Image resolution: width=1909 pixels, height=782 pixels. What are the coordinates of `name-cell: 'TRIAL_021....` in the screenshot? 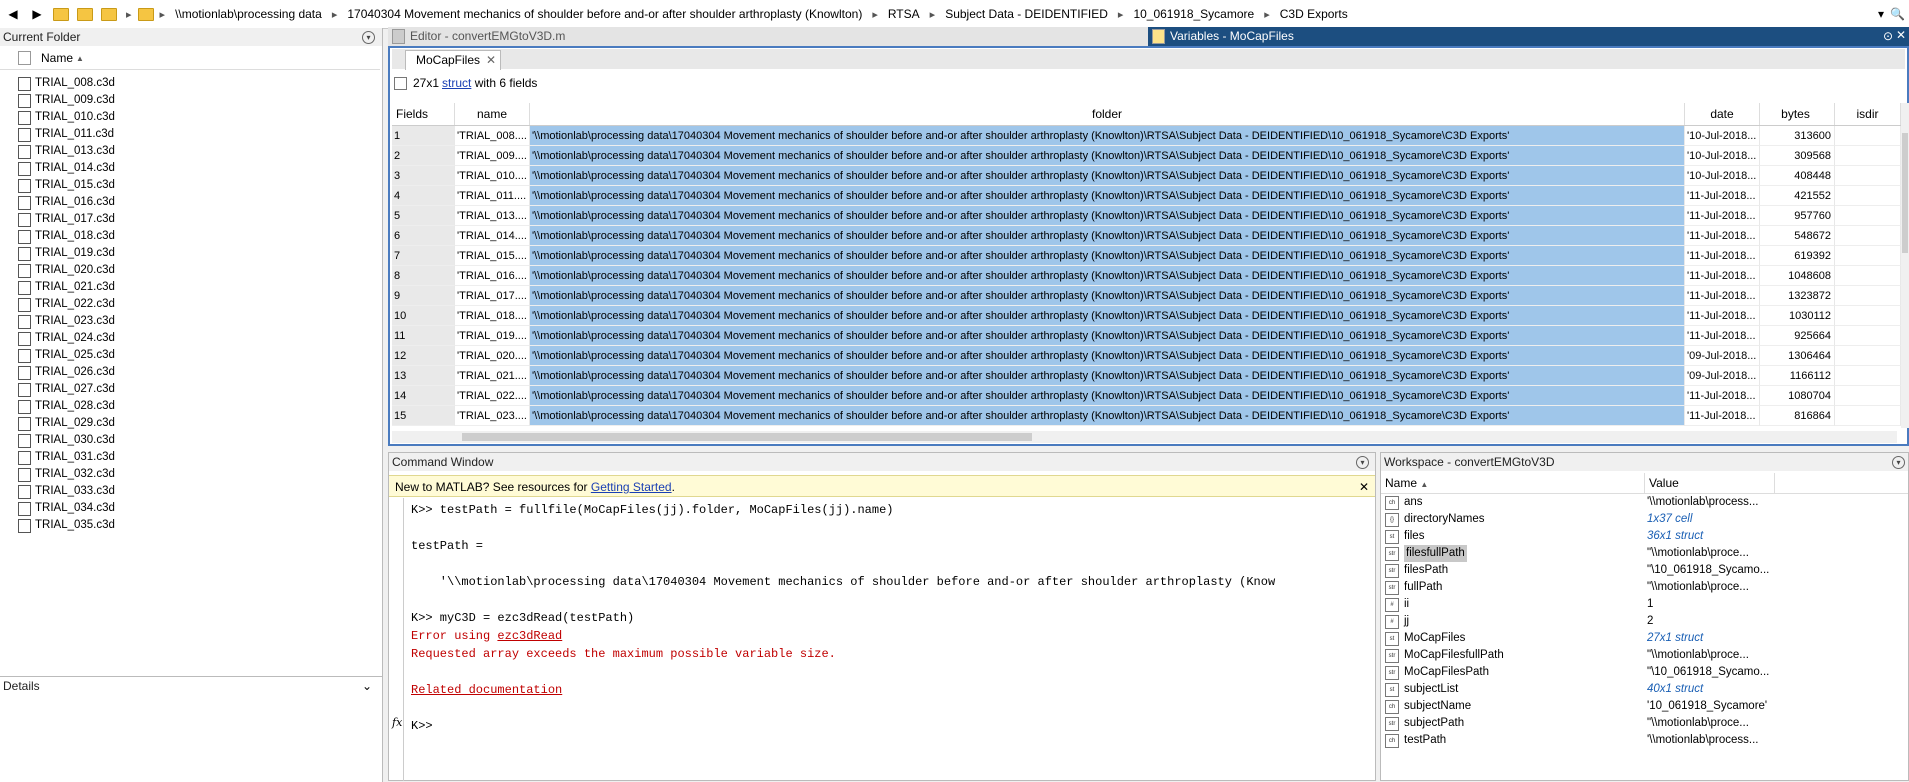 It's located at (492, 376).